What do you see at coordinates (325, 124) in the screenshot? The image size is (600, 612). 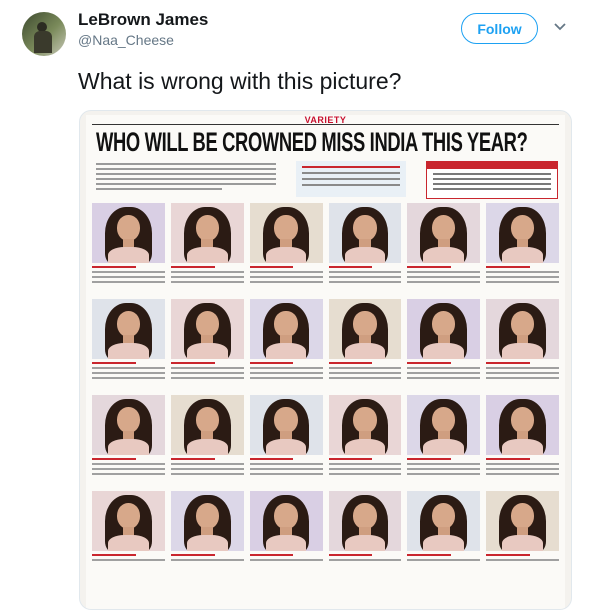 I see `masthead-rule` at bounding box center [325, 124].